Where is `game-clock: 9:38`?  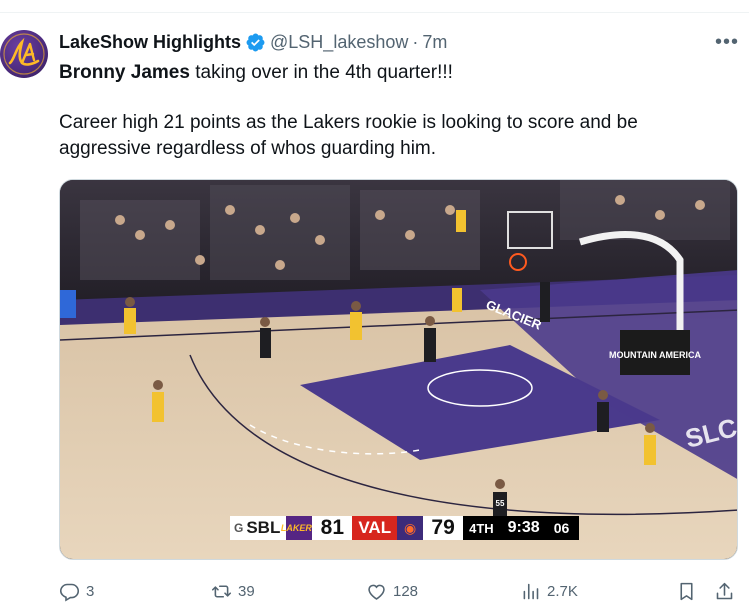
game-clock: 9:38 is located at coordinates (523, 528).